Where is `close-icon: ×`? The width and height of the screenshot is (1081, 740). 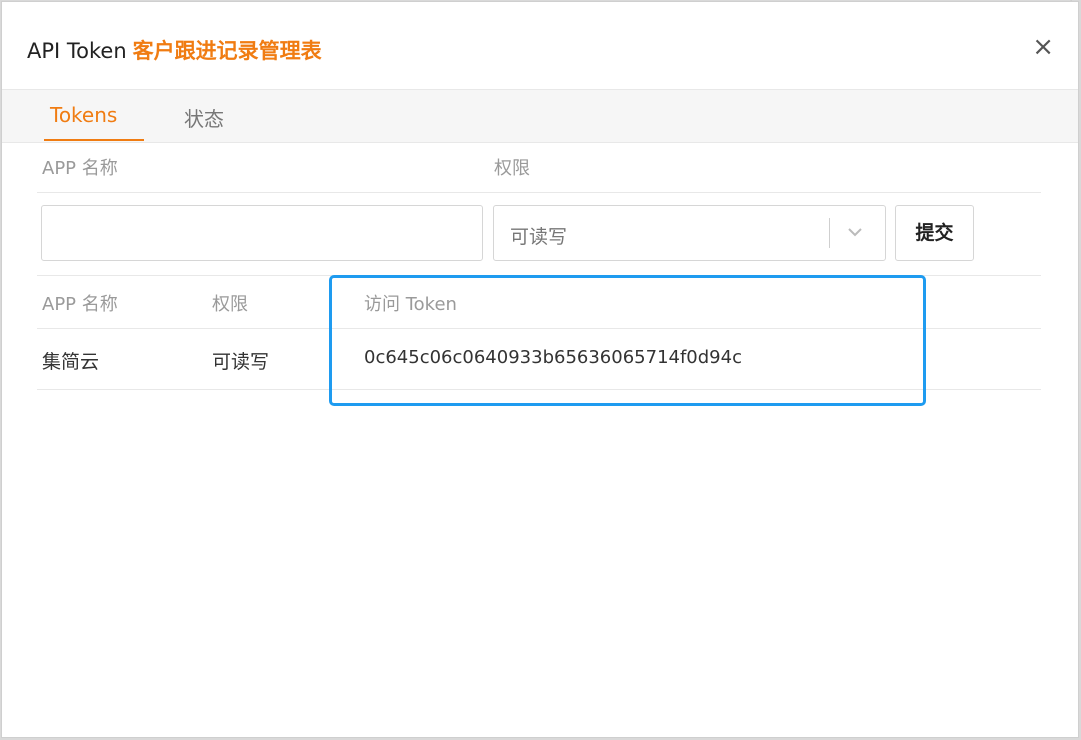
close-icon: × is located at coordinates (1043, 47).